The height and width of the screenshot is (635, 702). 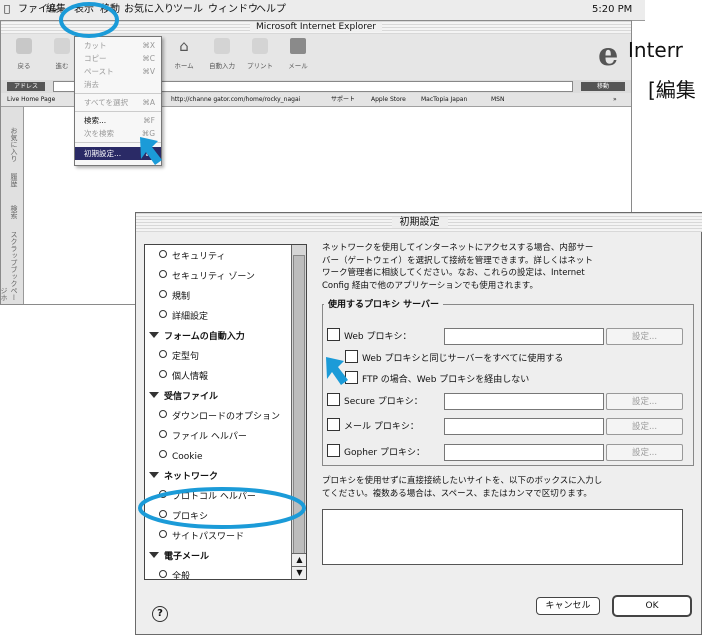 I want to click on highlight-circle-proxies, so click(x=222, y=508).